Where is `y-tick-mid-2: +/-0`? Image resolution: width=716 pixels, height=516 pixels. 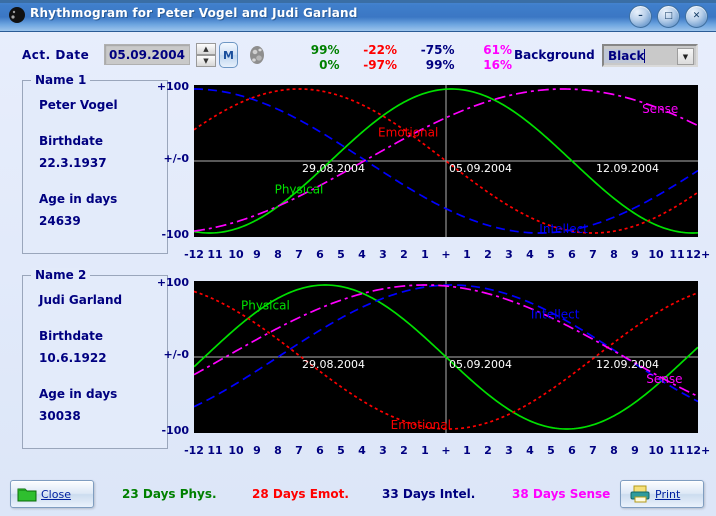
y-tick-mid-2: +/-0 is located at coordinates (176, 354).